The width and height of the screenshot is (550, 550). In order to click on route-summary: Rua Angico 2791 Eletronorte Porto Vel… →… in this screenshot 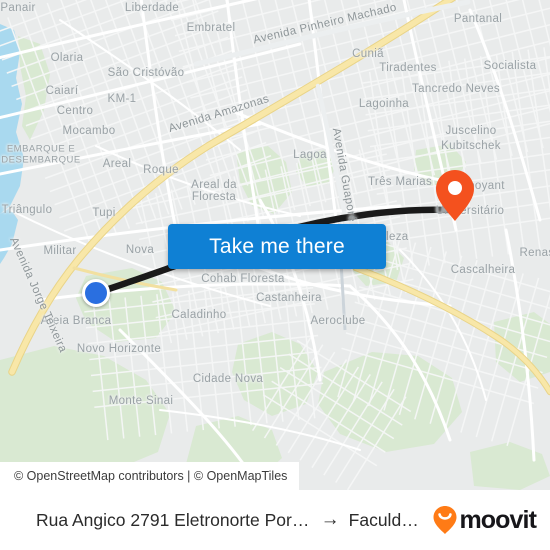, I will do `click(231, 520)`.